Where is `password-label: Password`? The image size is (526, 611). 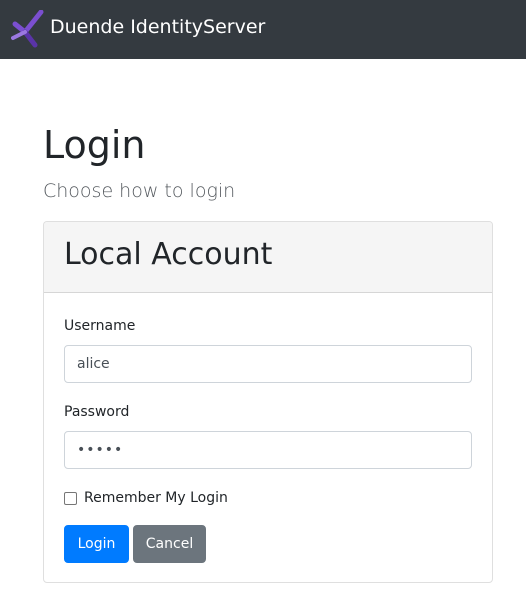
password-label: Password is located at coordinates (97, 412).